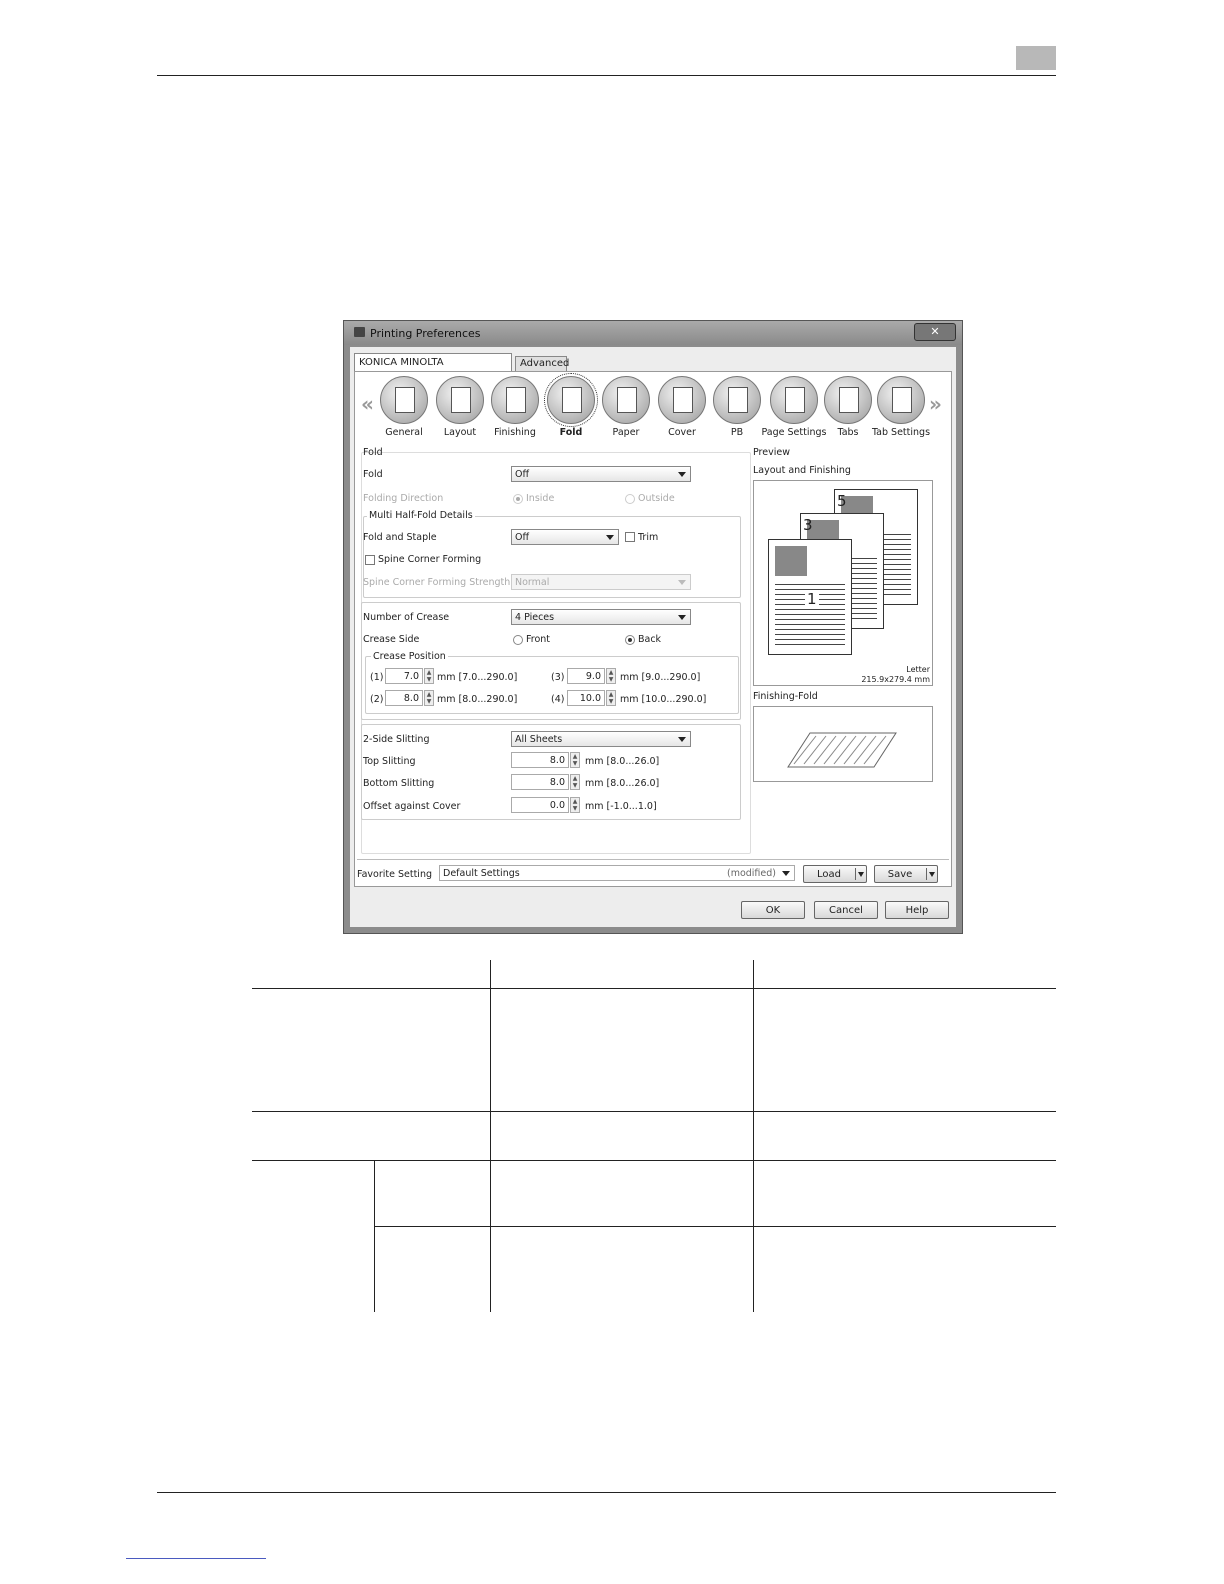 The height and width of the screenshot is (1584, 1224). What do you see at coordinates (808, 525) in the screenshot?
I see `page-number: 3` at bounding box center [808, 525].